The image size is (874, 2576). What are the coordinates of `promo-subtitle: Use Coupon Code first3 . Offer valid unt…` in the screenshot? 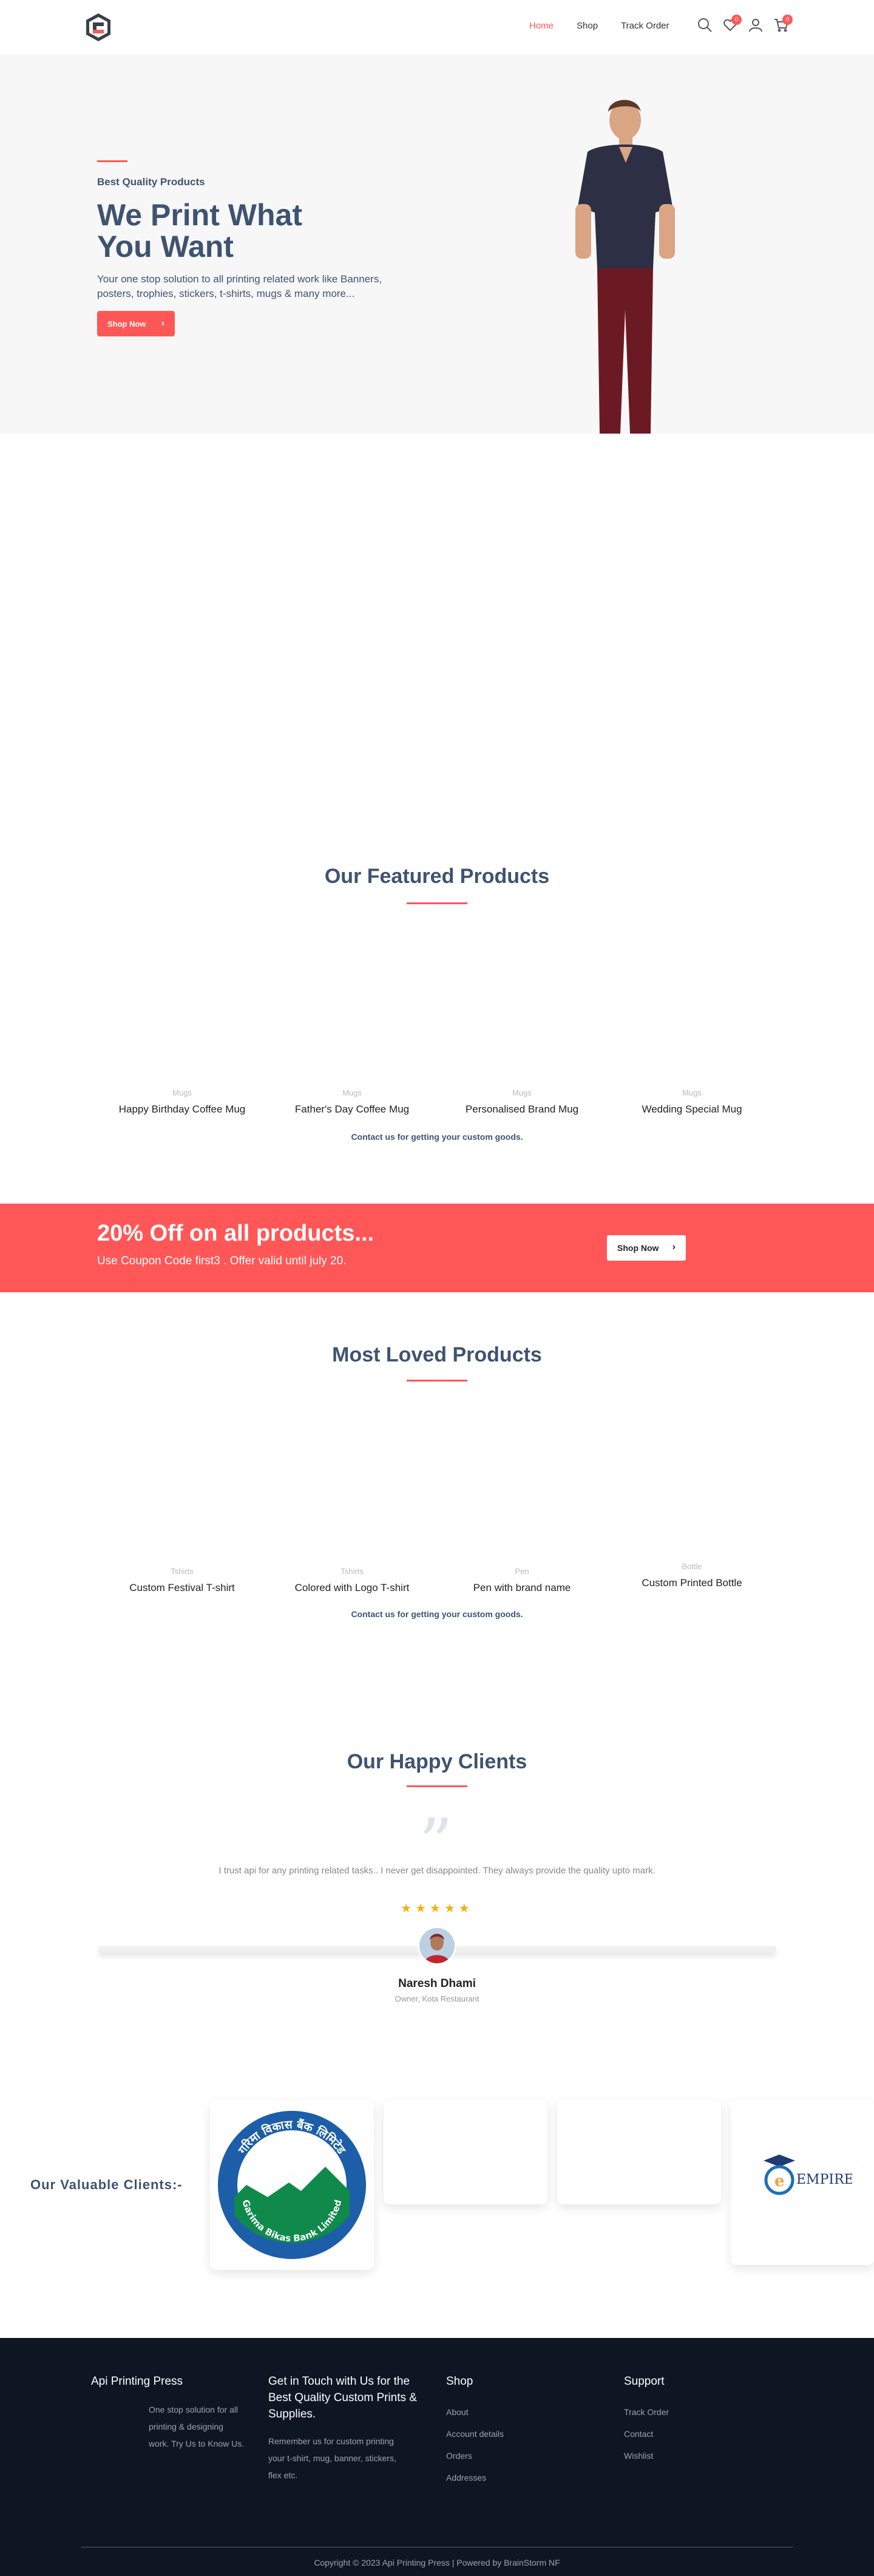 It's located at (222, 1261).